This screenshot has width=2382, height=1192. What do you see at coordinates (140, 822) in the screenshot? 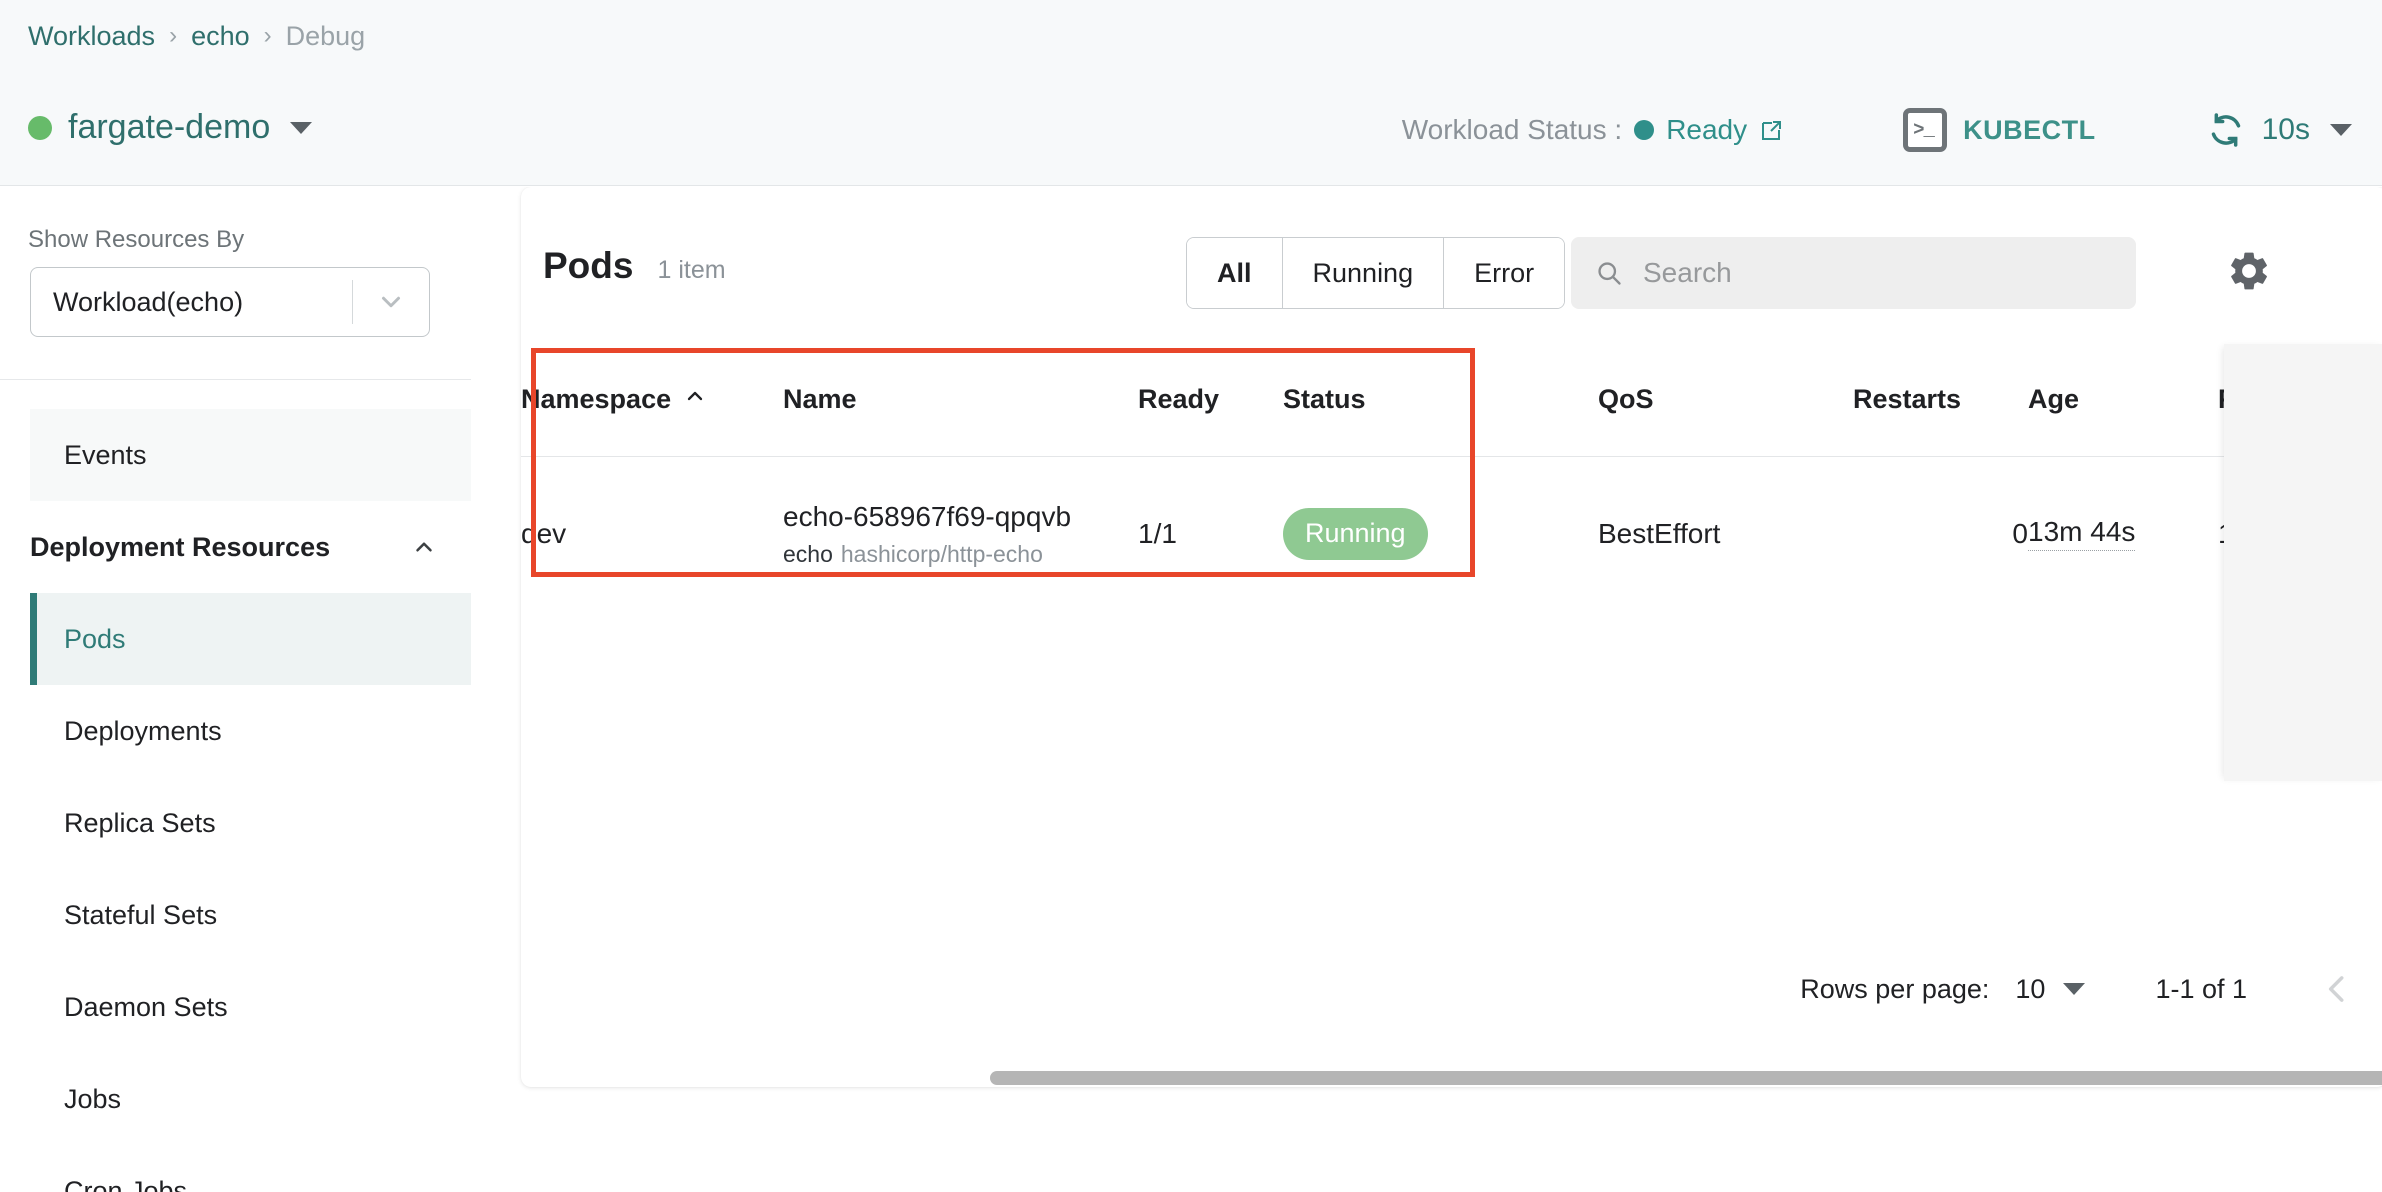
I see `sidebar-item-label: Replica Sets` at bounding box center [140, 822].